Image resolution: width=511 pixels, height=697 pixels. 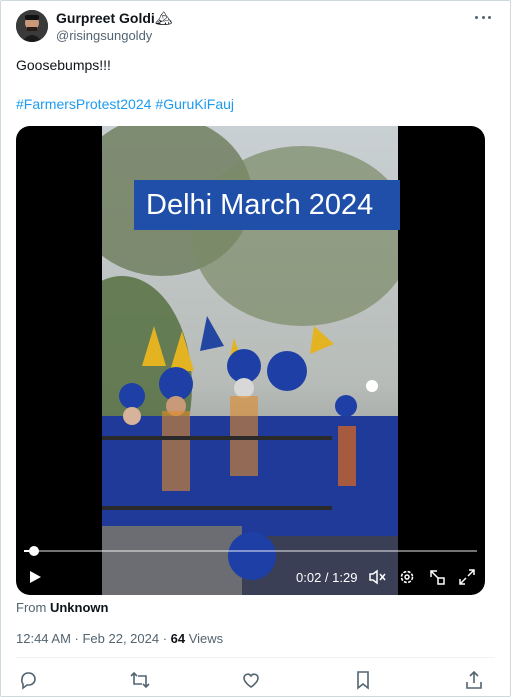 I want to click on source-line: From Unknown, so click(x=62, y=607).